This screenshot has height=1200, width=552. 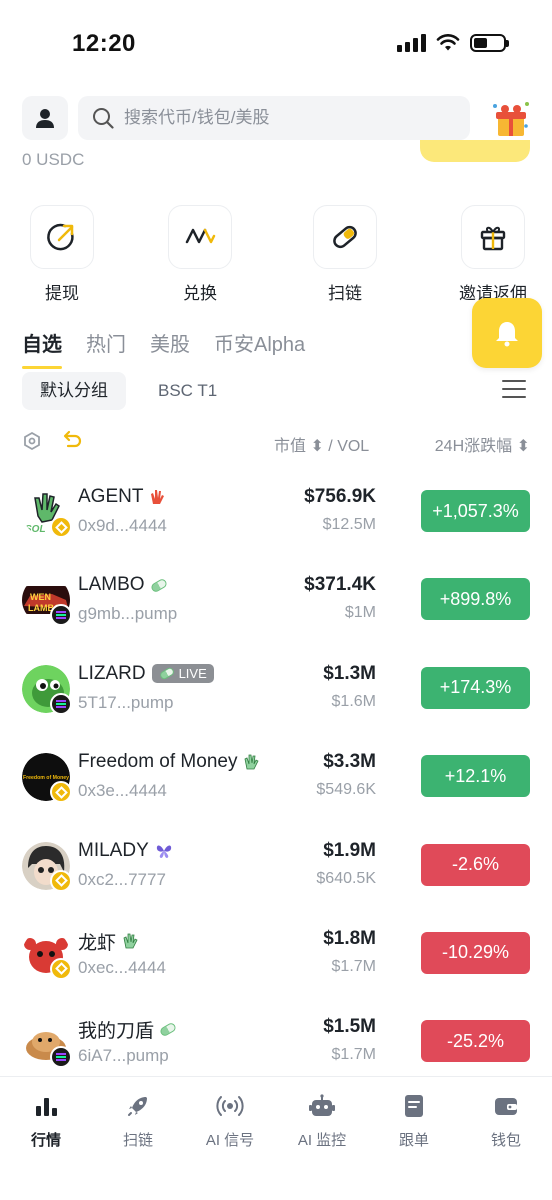 What do you see at coordinates (475, 599) in the screenshot?
I see `change-badge: +899.8%` at bounding box center [475, 599].